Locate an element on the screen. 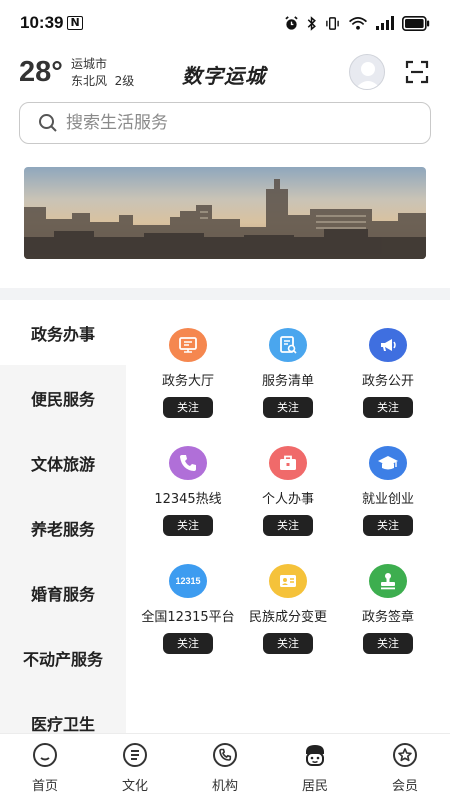 This screenshot has height=800, width=450. member-star-icon is located at coordinates (405, 755).